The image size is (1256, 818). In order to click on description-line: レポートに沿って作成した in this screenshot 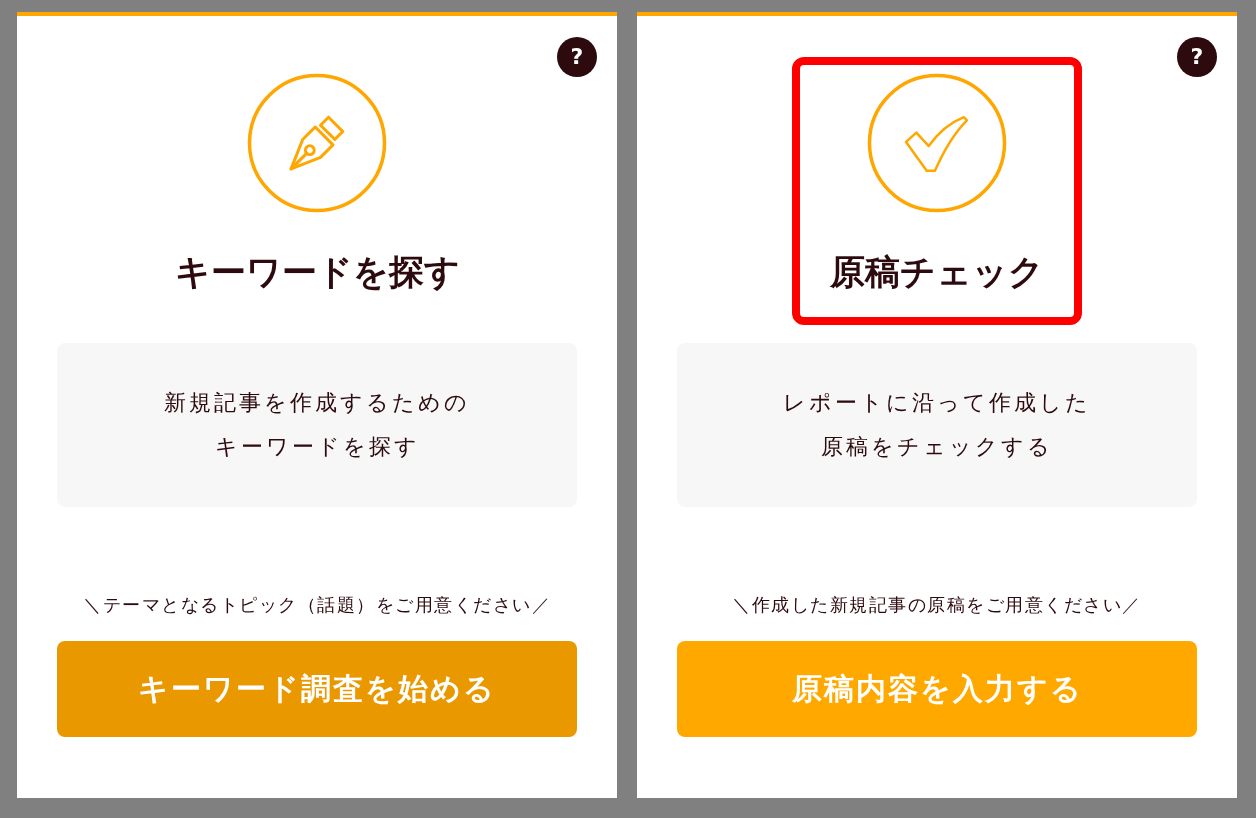, I will do `click(937, 403)`.